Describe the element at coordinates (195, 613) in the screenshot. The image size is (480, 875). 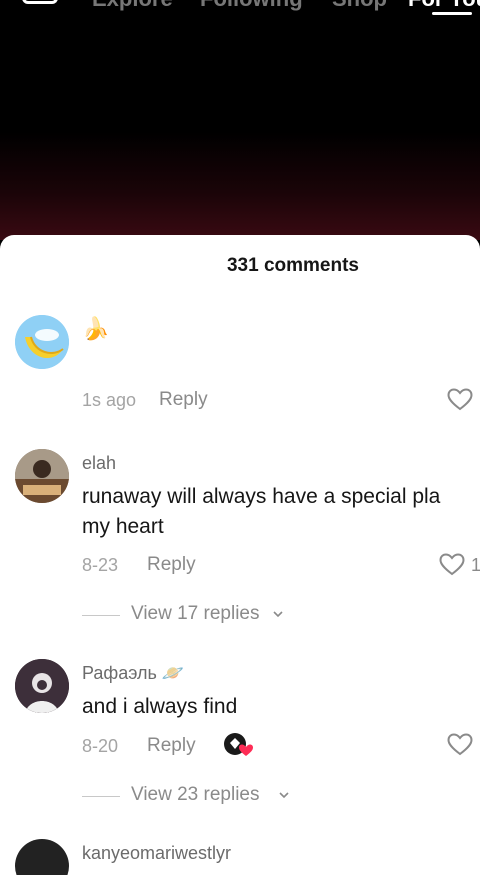
I see `view-replies-label: View 17 replies` at that location.